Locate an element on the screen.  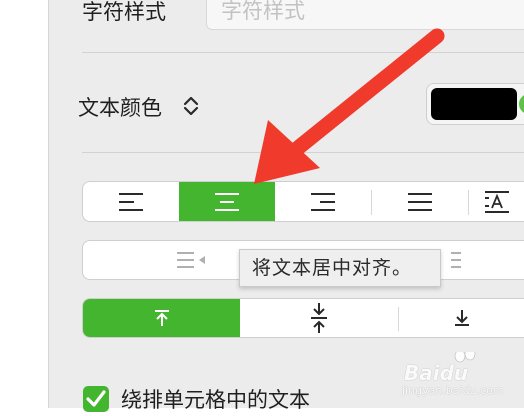
align-justify-icon is located at coordinates (420, 201).